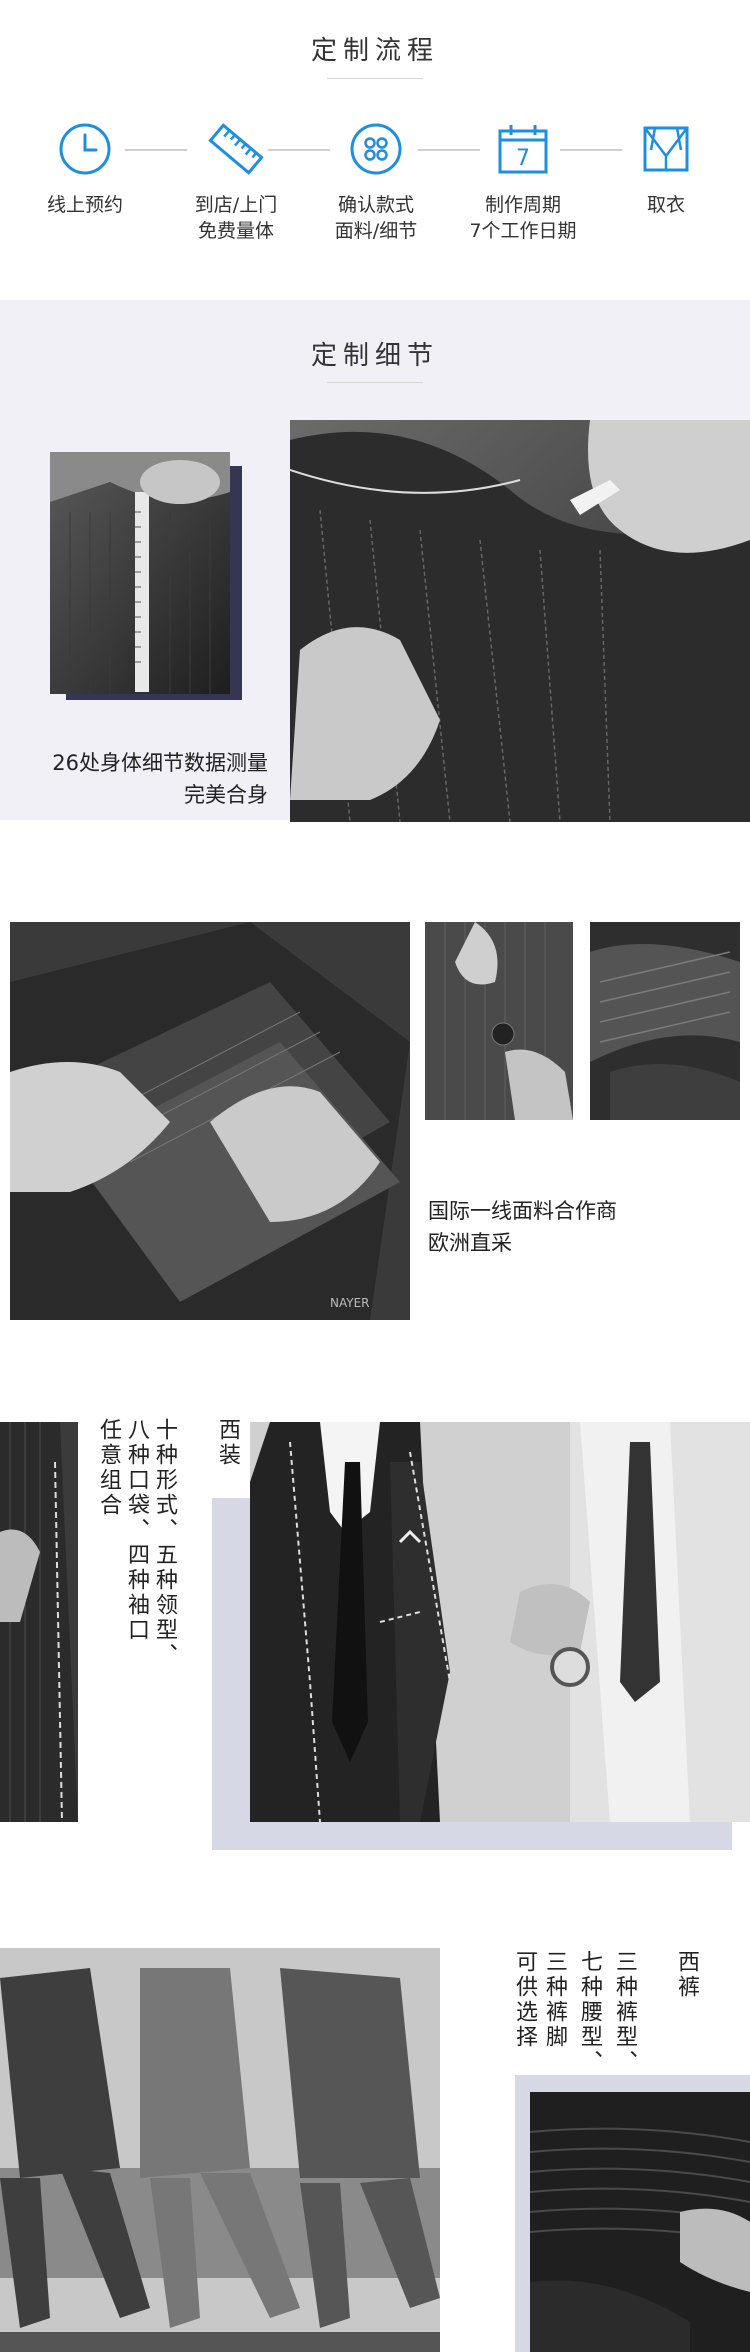 Image resolution: width=750 pixels, height=2352 pixels. What do you see at coordinates (686, 1975) in the screenshot?
I see `trousers-heading: 西裤` at bounding box center [686, 1975].